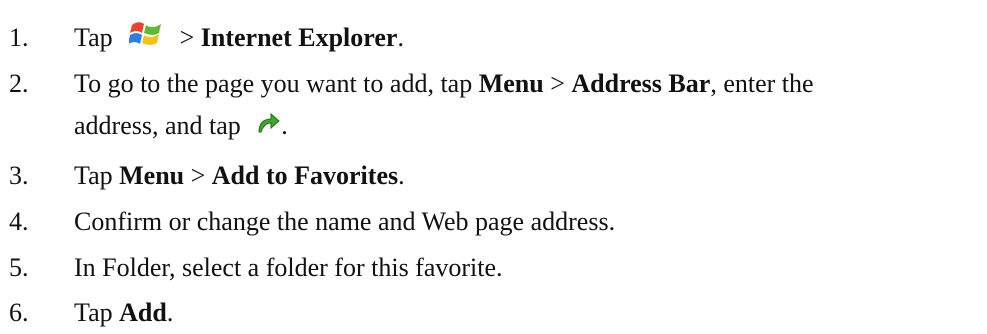  Describe the element at coordinates (268, 128) in the screenshot. I see `go-arrow-icon` at that location.